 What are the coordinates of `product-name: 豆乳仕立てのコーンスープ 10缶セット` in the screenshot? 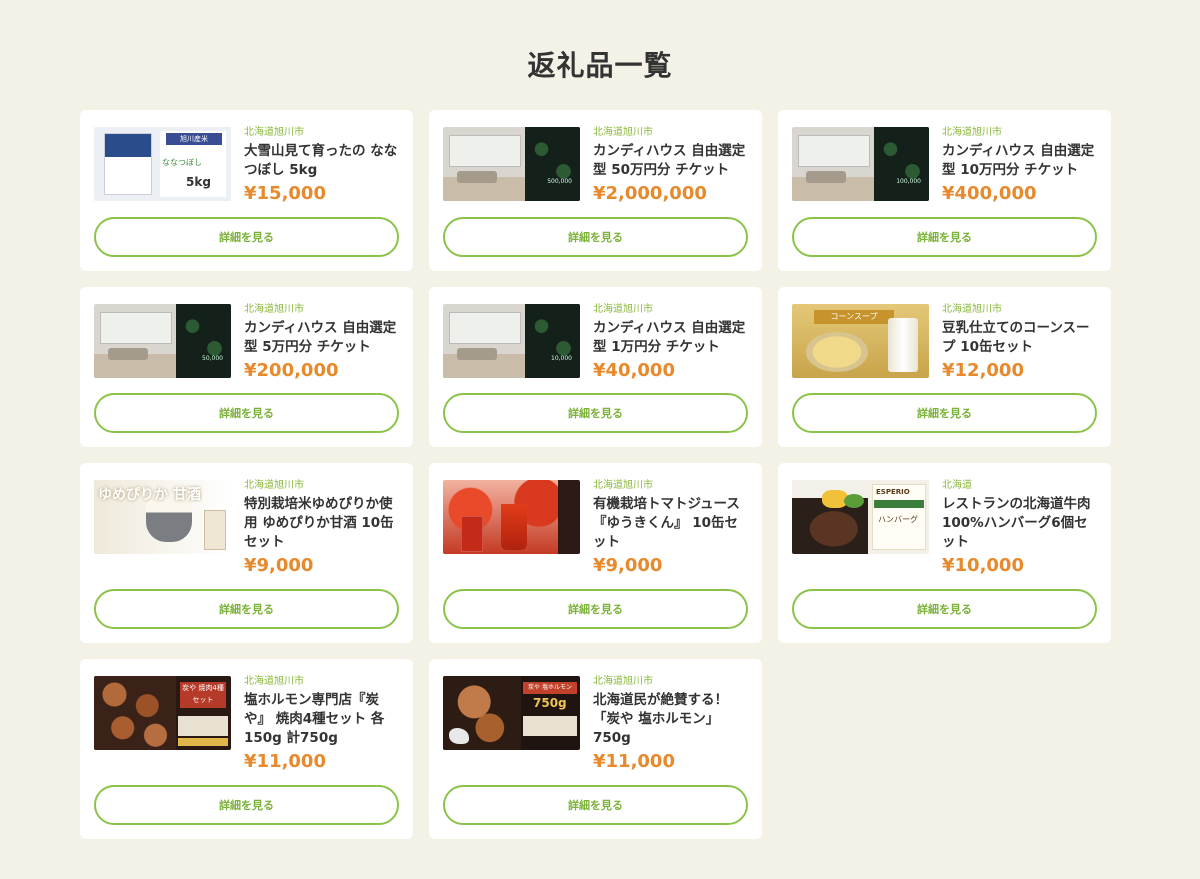 It's located at (1019, 338).